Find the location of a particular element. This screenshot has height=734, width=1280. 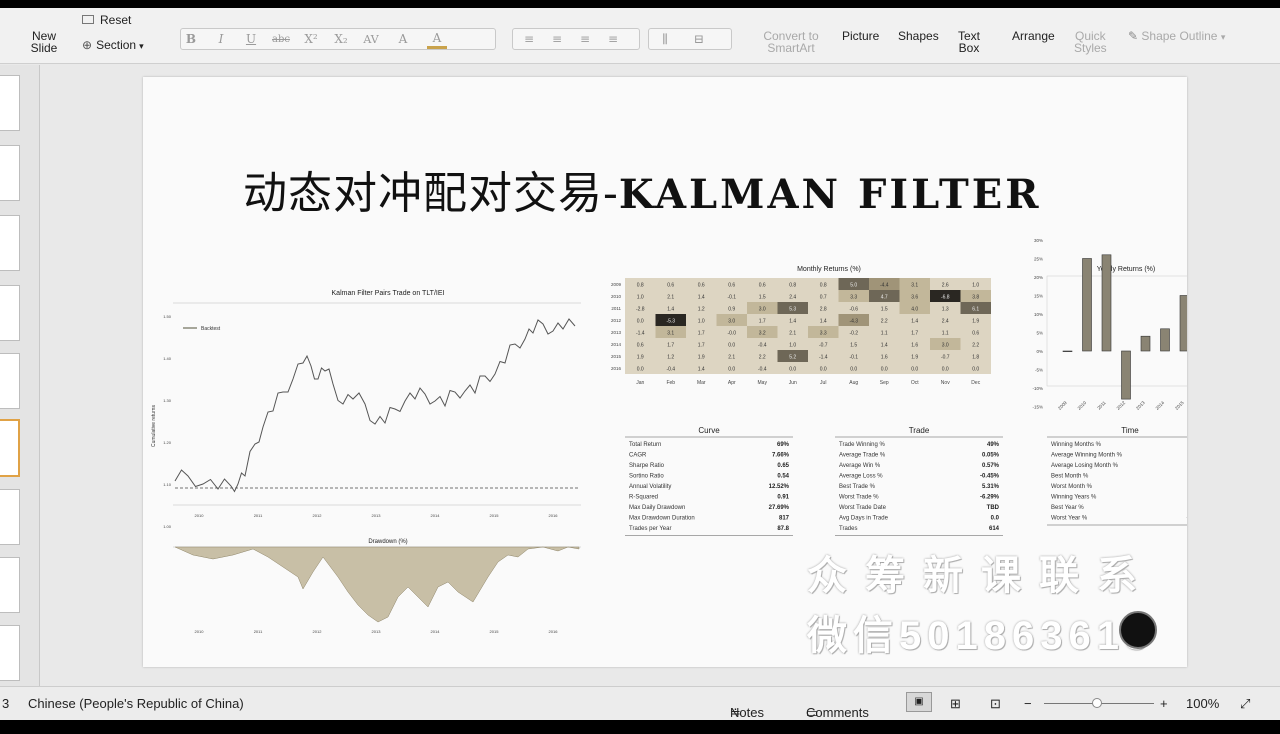

character-spacing-button: AV is located at coordinates (371, 39).